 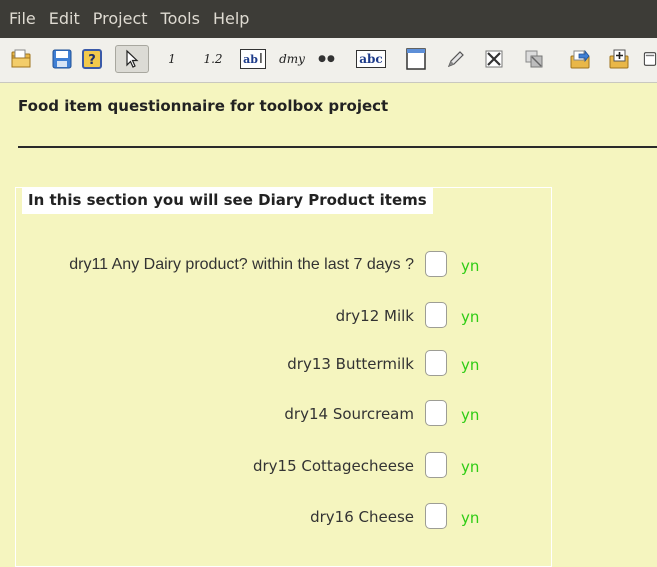 I want to click on export-icon, so click(x=580, y=59).